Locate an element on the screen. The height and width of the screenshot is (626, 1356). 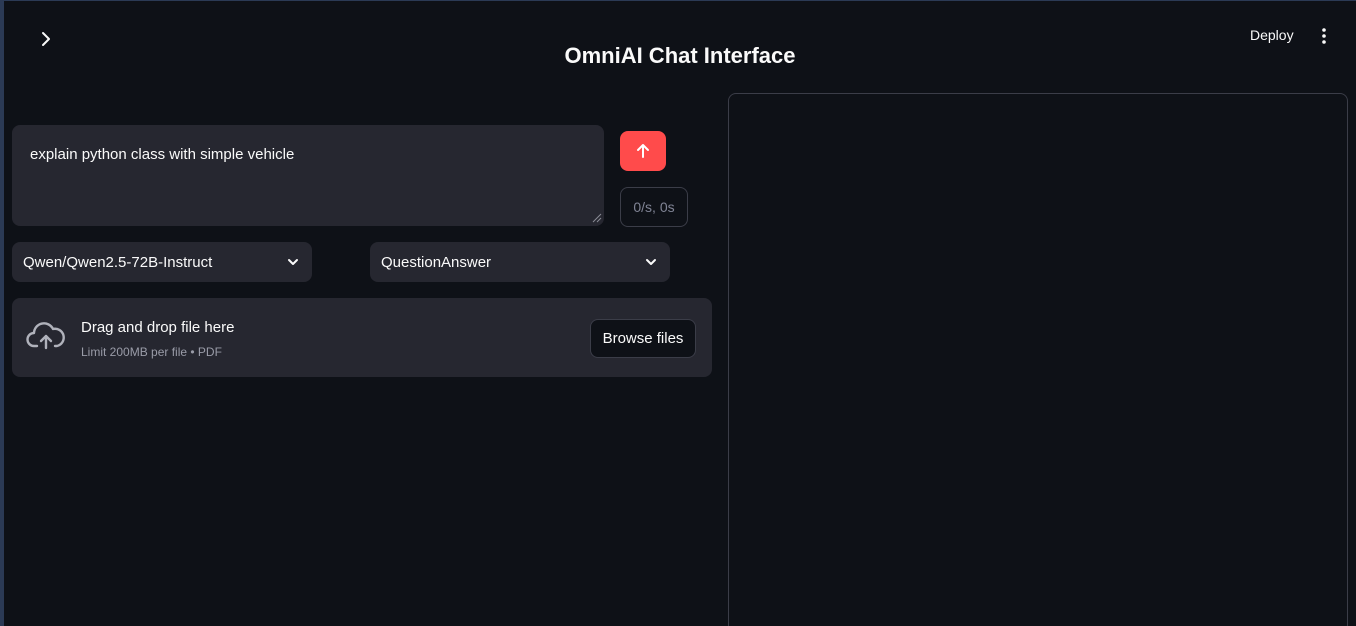
model-select-value: Qwen/Qwen2.5-72B-Instruct is located at coordinates (118, 262).